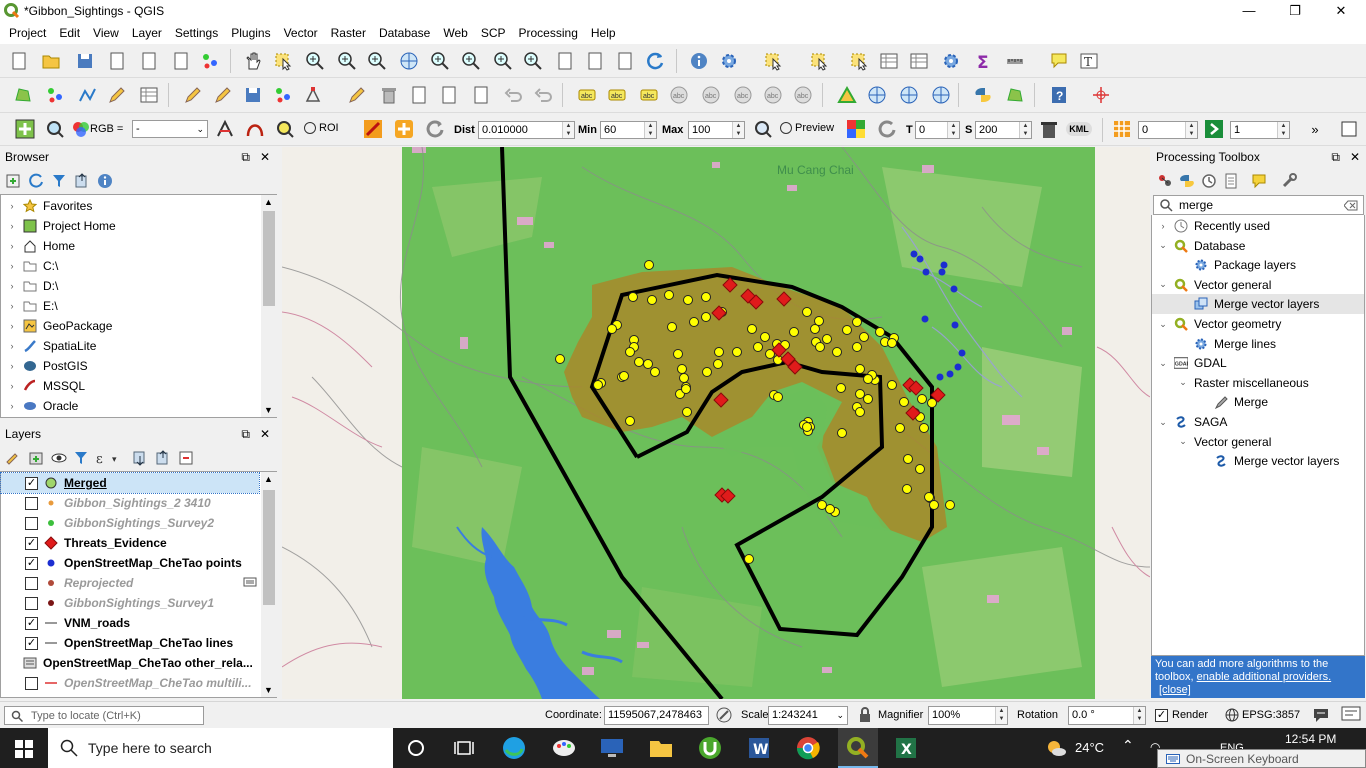  I want to click on browser-item-mssql: › MSSQL, so click(43, 386).